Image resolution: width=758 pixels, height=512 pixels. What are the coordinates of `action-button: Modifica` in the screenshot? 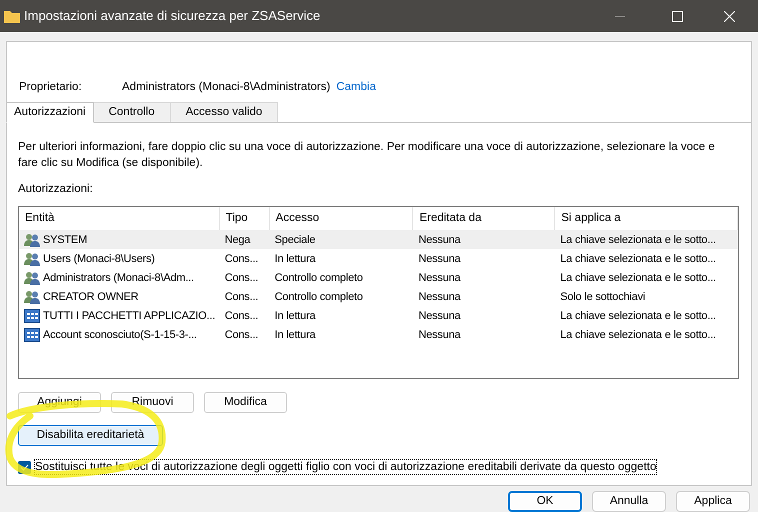 It's located at (245, 403).